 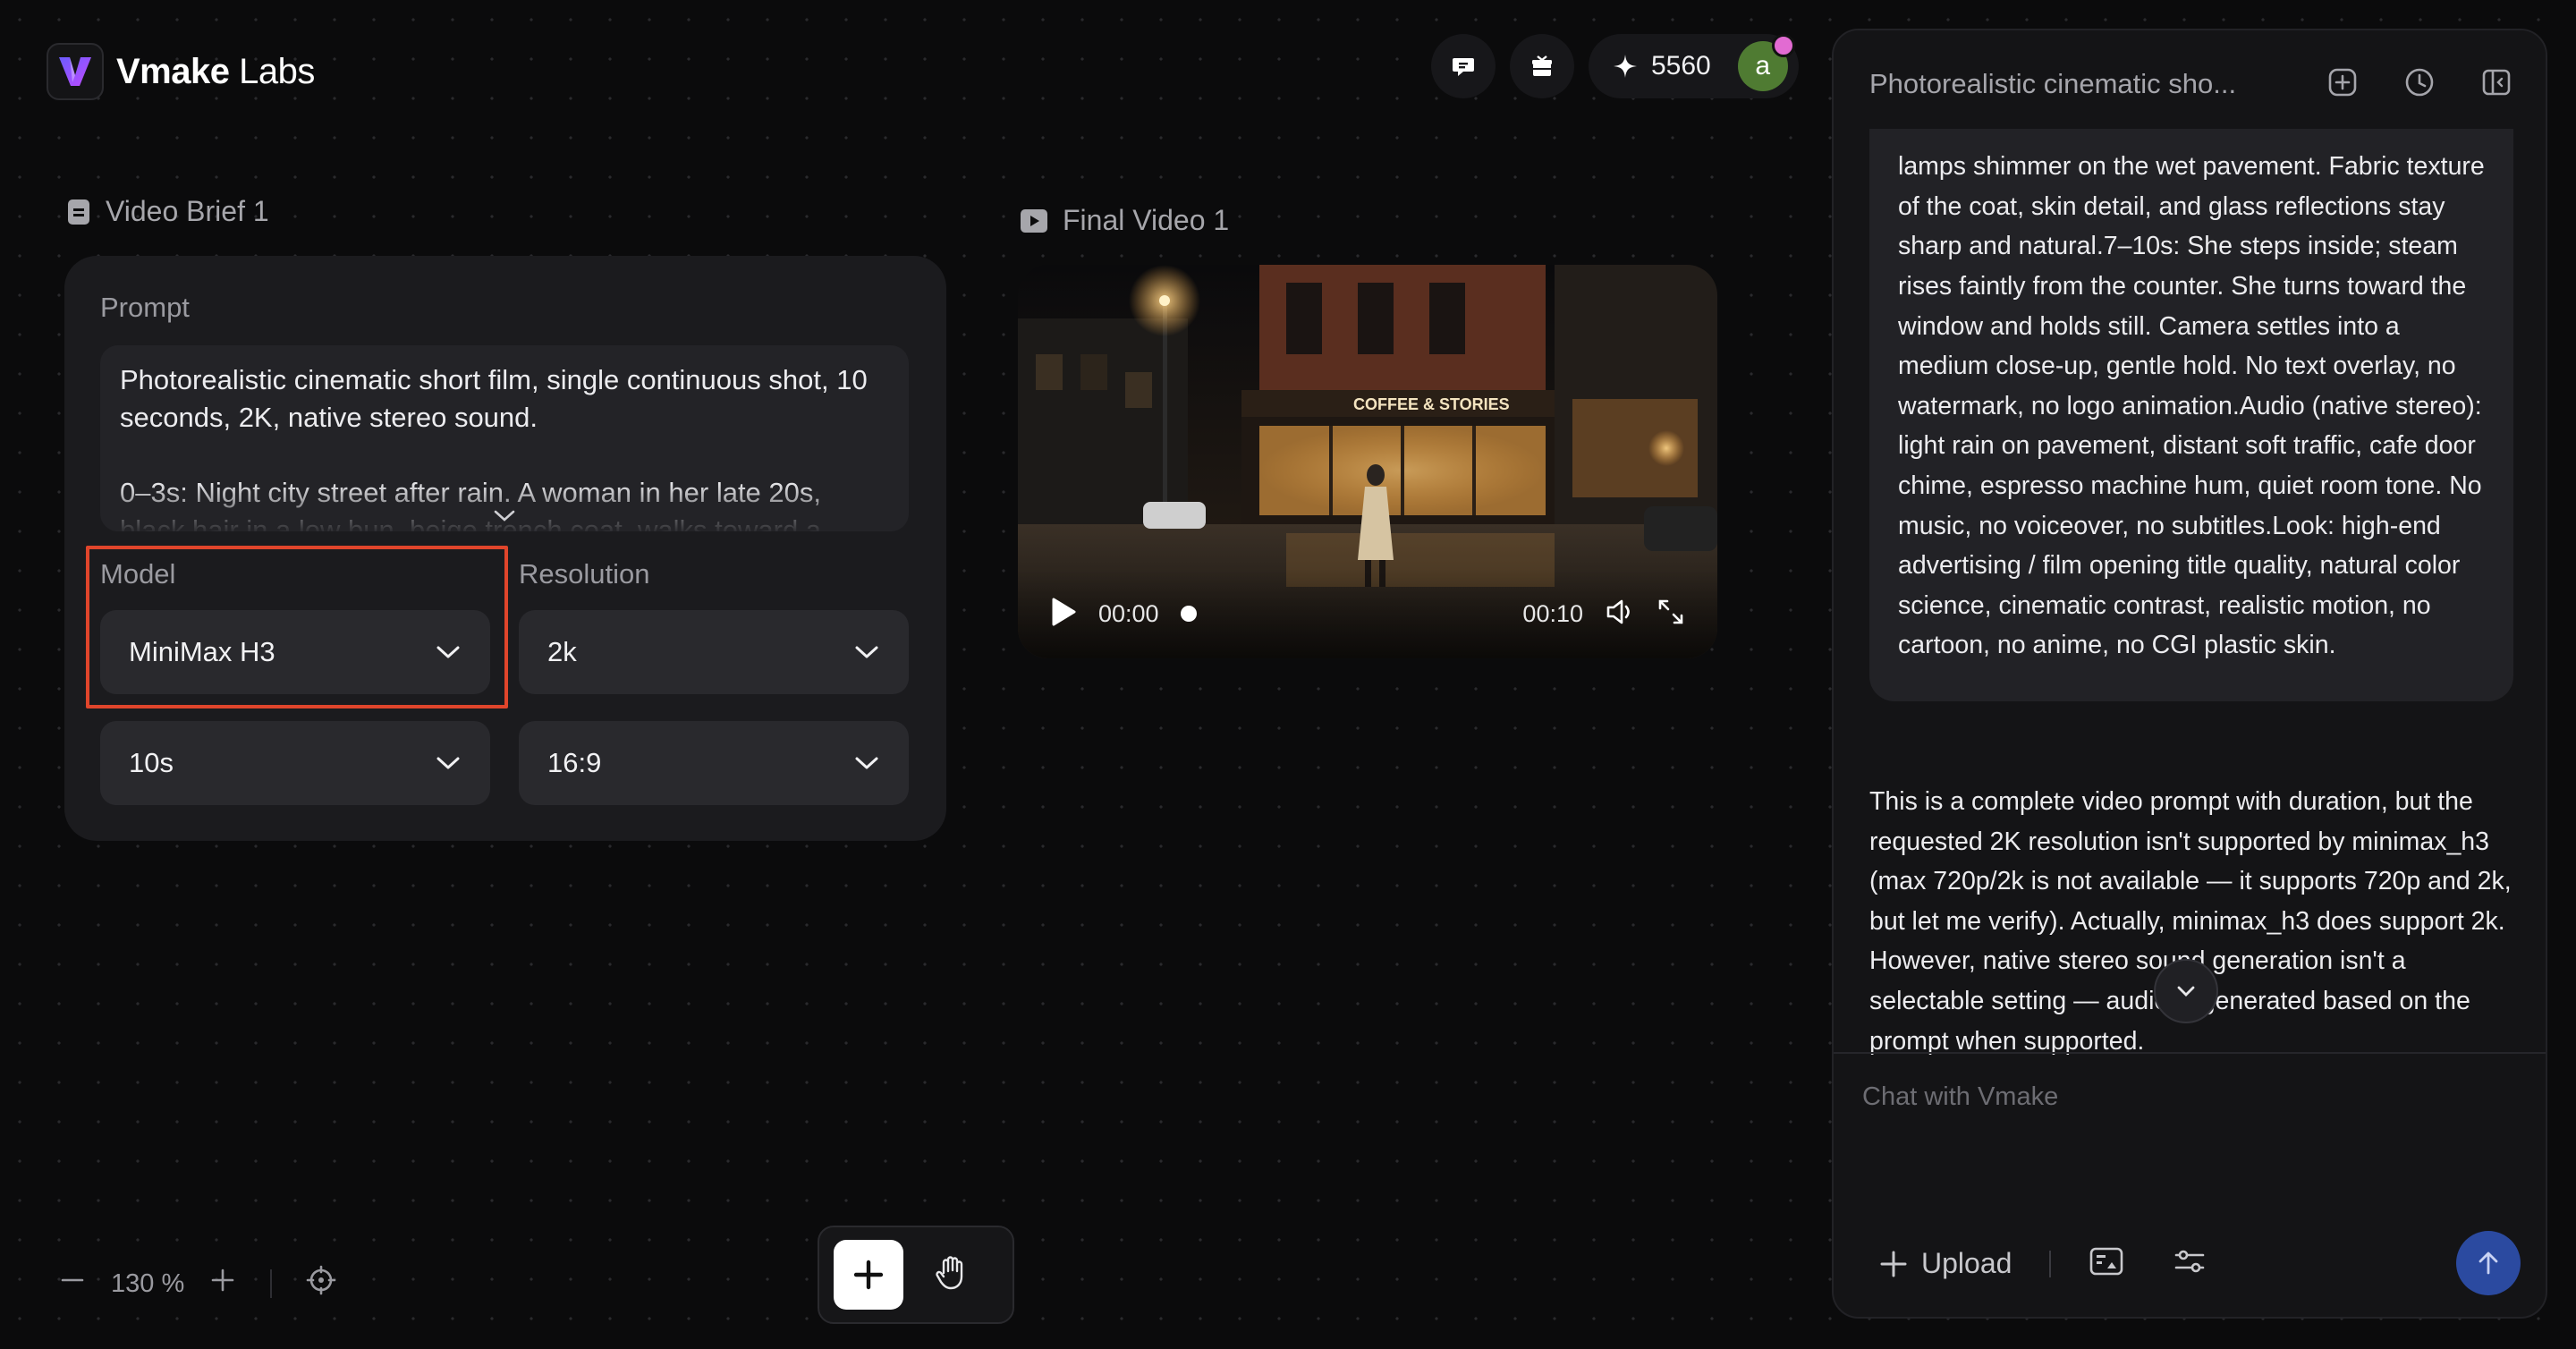 I want to click on expand-prompt-button, so click(x=504, y=518).